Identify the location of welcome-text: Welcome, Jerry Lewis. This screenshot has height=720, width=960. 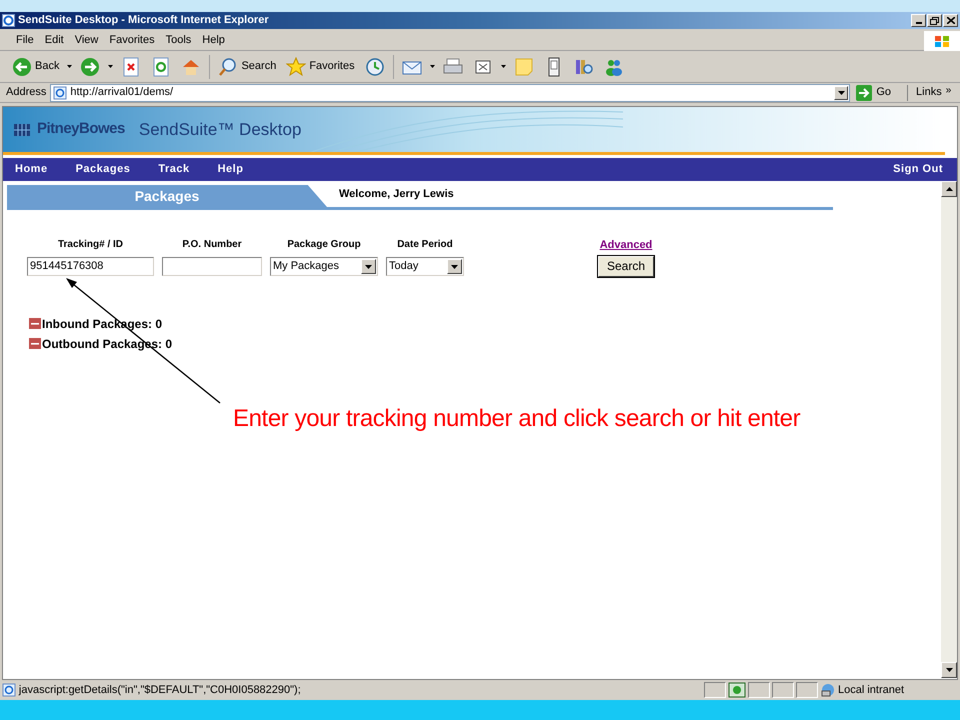
(396, 194).